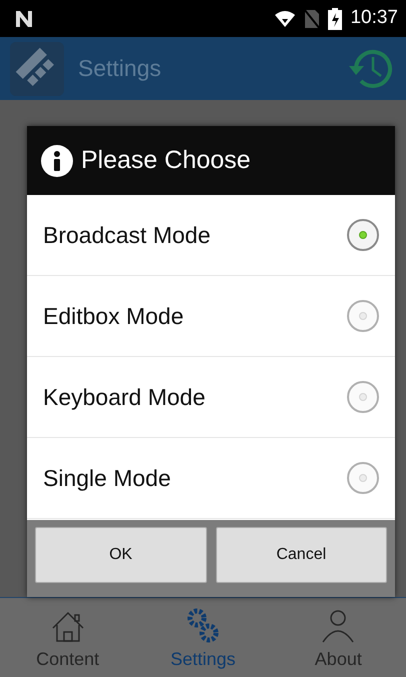 This screenshot has height=677, width=406. Describe the element at coordinates (211, 478) in the screenshot. I see `mode-option: Single Mode` at that location.